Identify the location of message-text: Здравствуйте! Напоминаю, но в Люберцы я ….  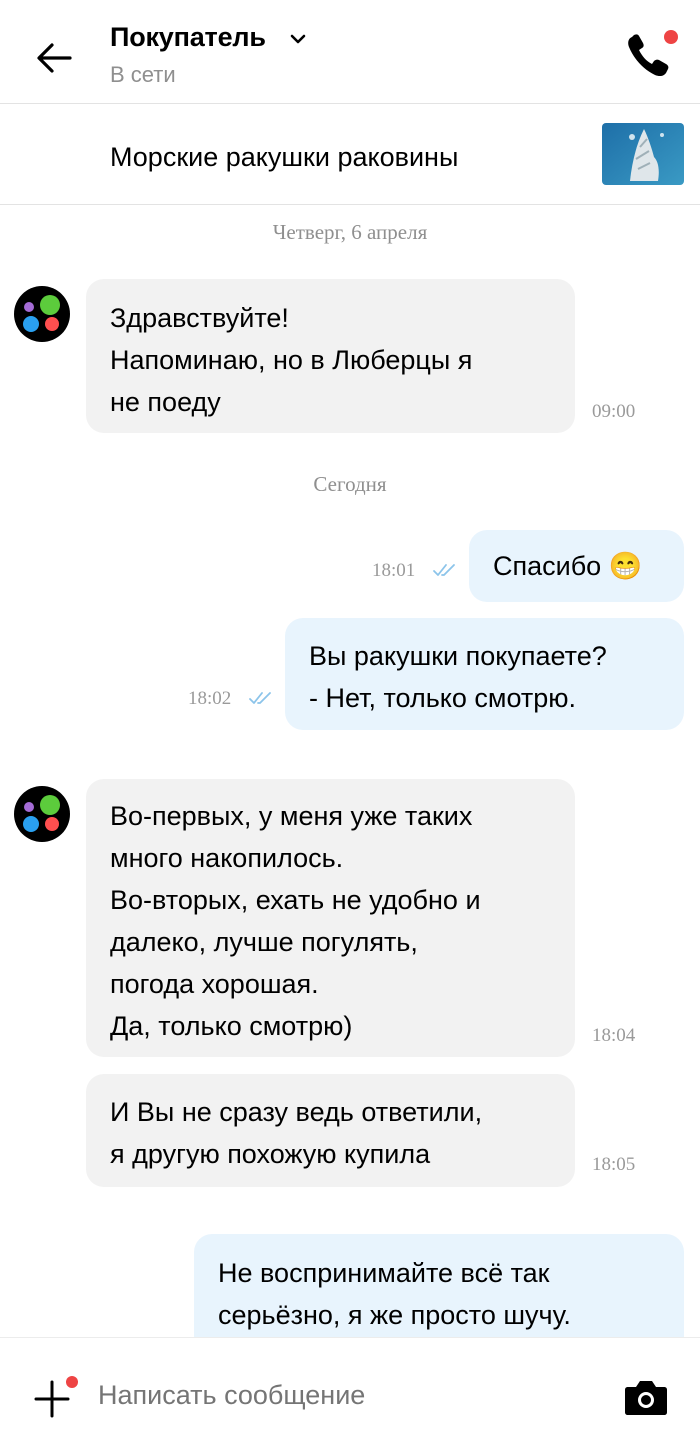
(291, 360).